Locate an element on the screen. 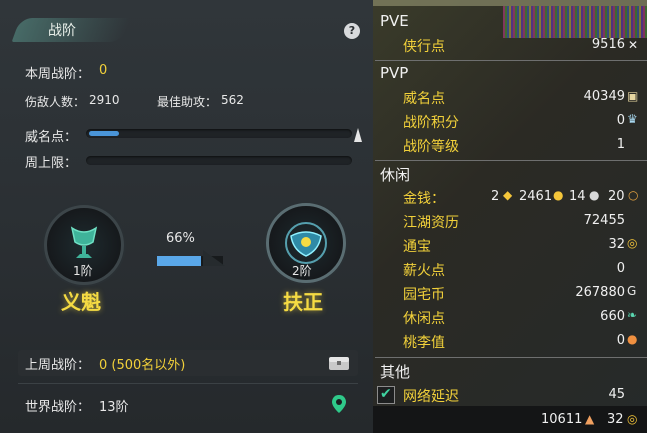 The height and width of the screenshot is (433, 647). panel-header: 战阶 ? is located at coordinates (186, 29).